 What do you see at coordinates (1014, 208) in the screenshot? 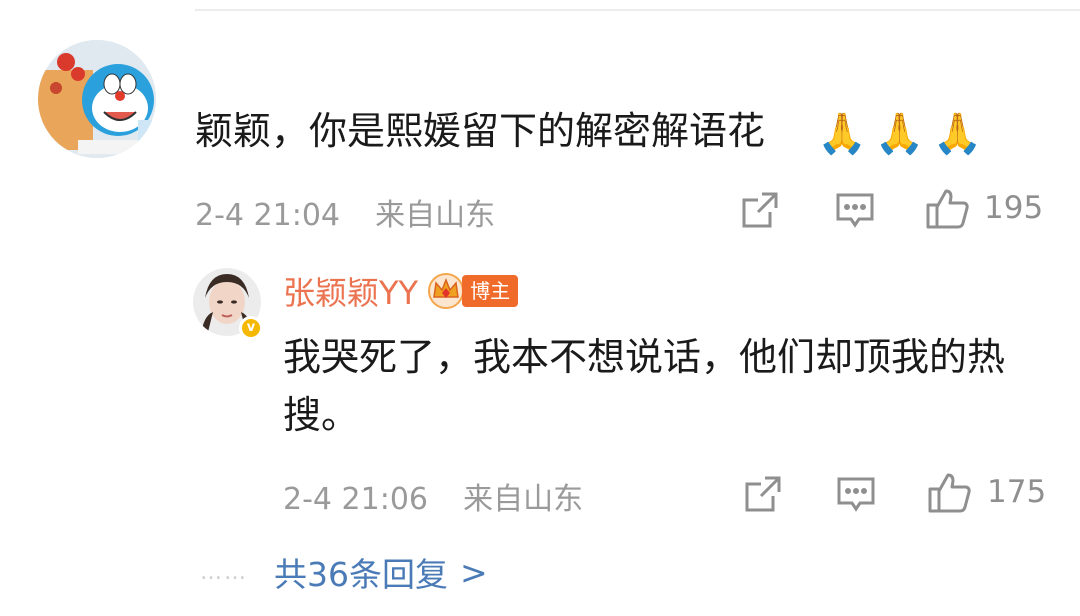
I see `like-count: 195` at bounding box center [1014, 208].